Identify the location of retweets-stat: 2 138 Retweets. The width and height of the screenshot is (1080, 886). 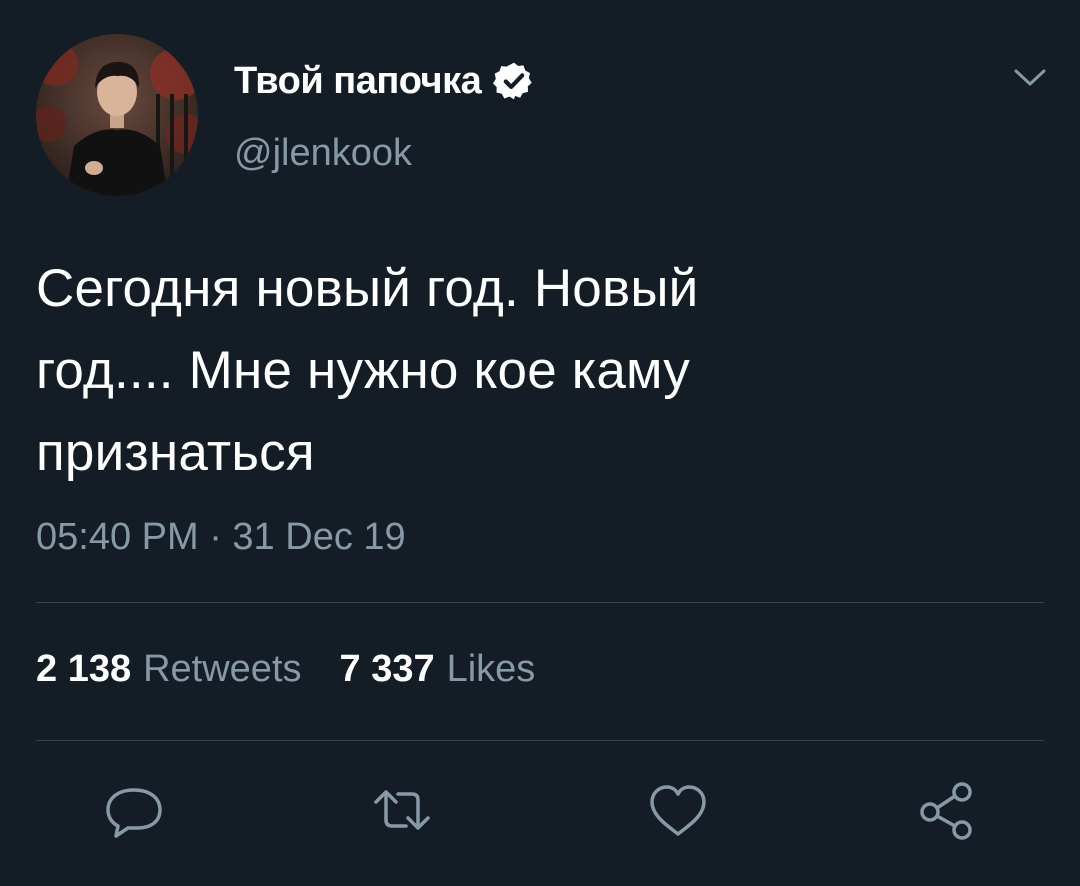
(169, 669).